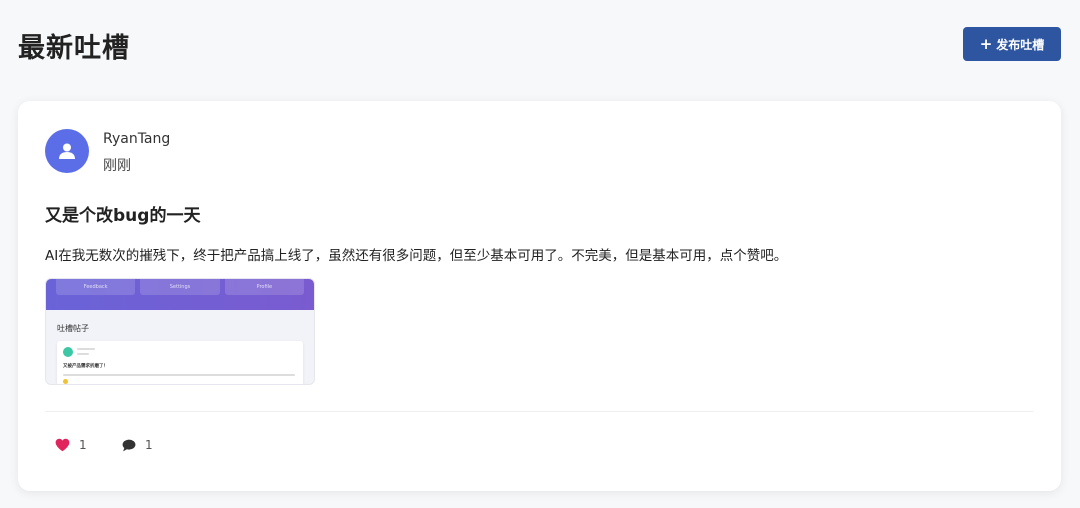 Image resolution: width=1080 pixels, height=508 pixels. Describe the element at coordinates (73, 328) in the screenshot. I see `image-heading: 吐槽帖子` at that location.